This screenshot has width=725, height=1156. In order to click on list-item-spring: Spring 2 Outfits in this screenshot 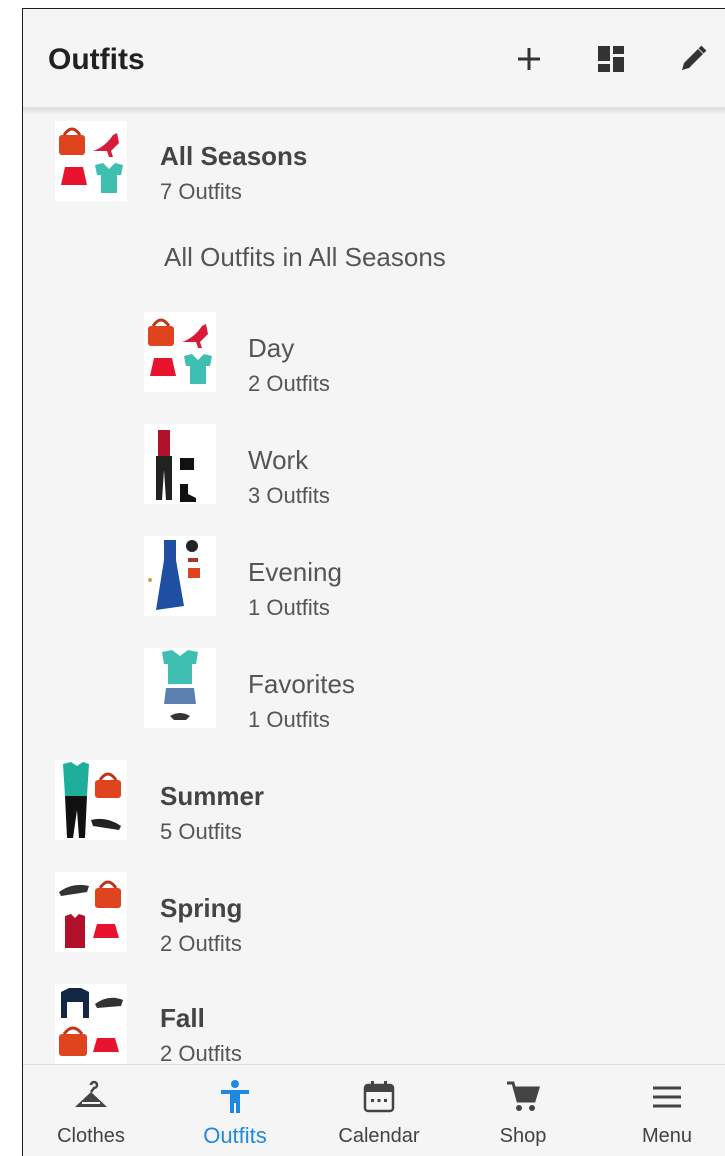, I will do `click(374, 919)`.